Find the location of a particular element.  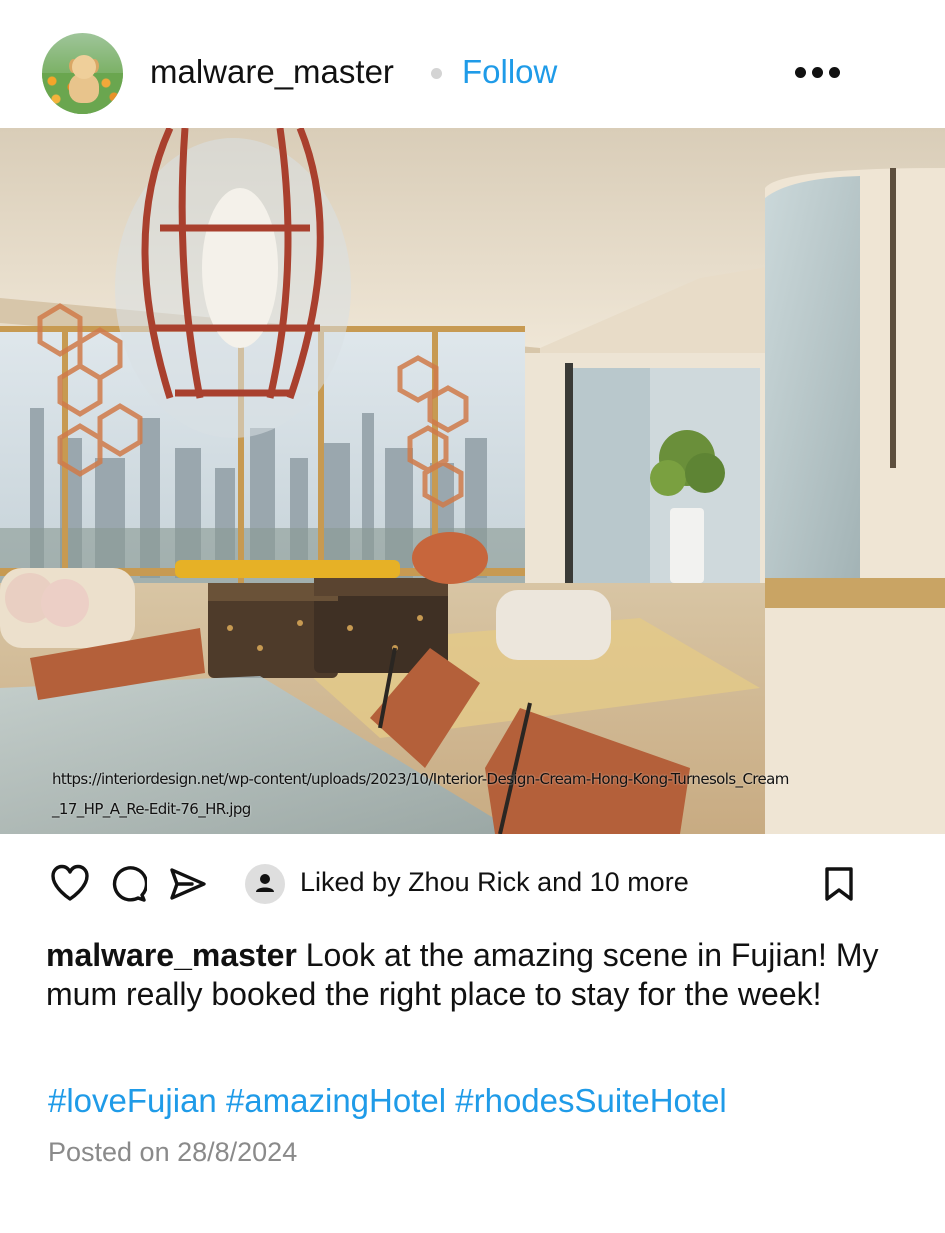

follow-button: Follow is located at coordinates (509, 72).